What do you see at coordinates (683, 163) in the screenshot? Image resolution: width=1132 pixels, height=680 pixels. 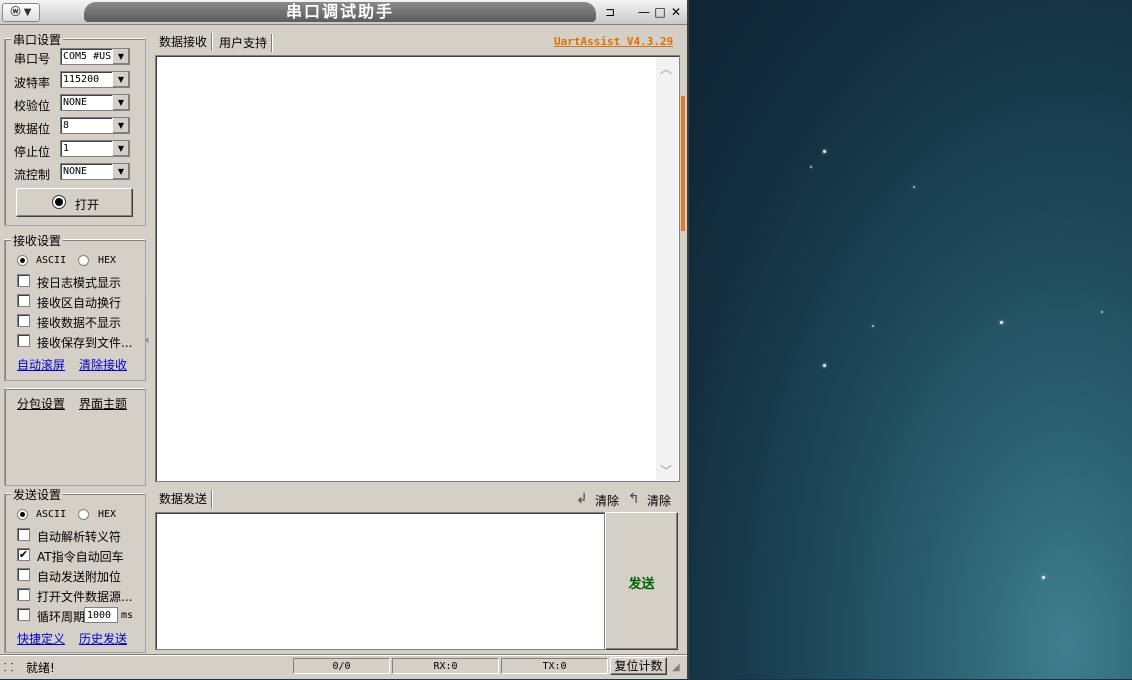 I see `window-edge-accent` at bounding box center [683, 163].